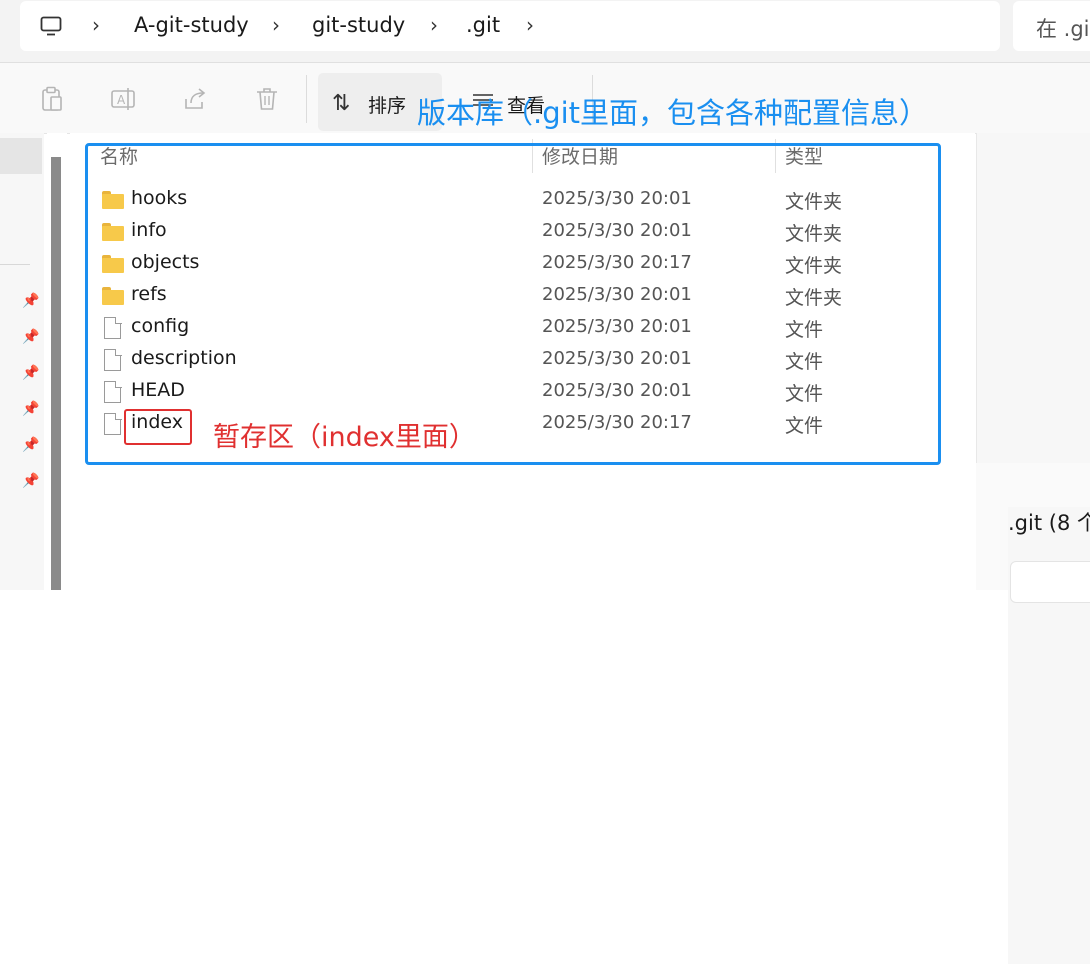 The image size is (1090, 964). I want to click on delete-icon, so click(267, 99).